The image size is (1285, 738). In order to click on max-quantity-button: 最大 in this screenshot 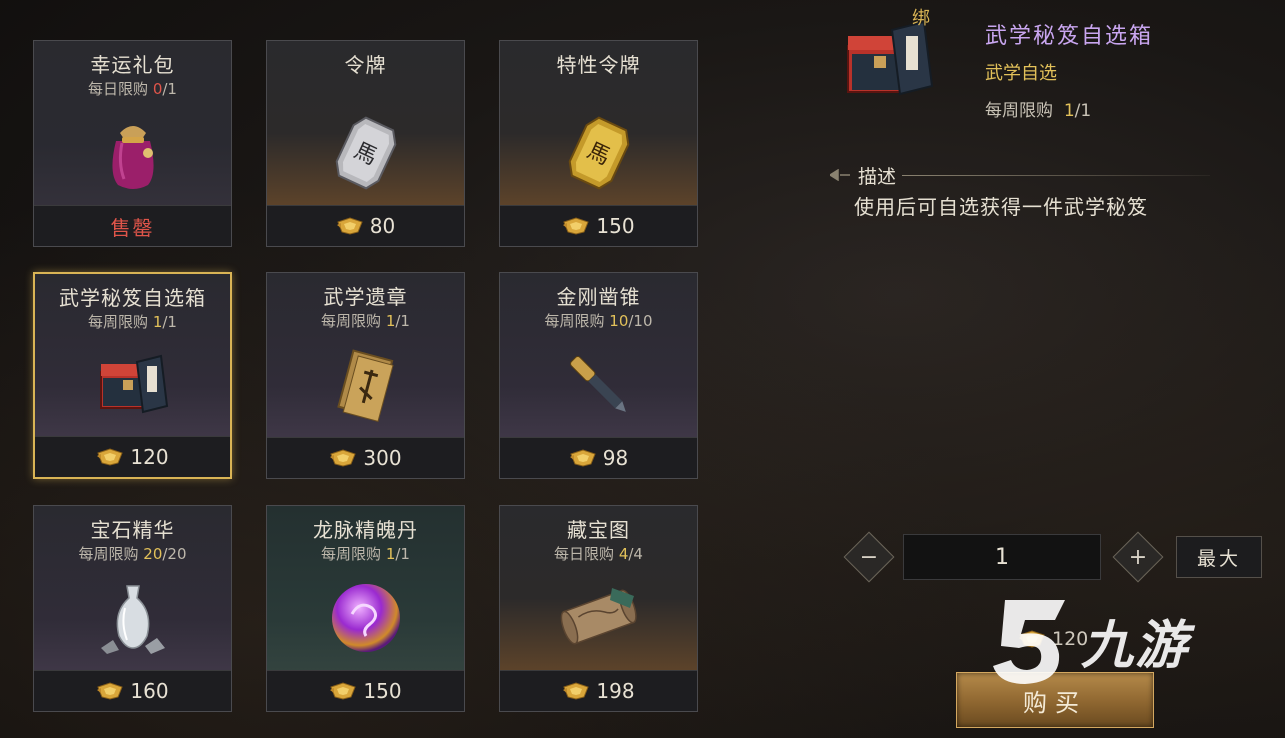, I will do `click(1219, 557)`.